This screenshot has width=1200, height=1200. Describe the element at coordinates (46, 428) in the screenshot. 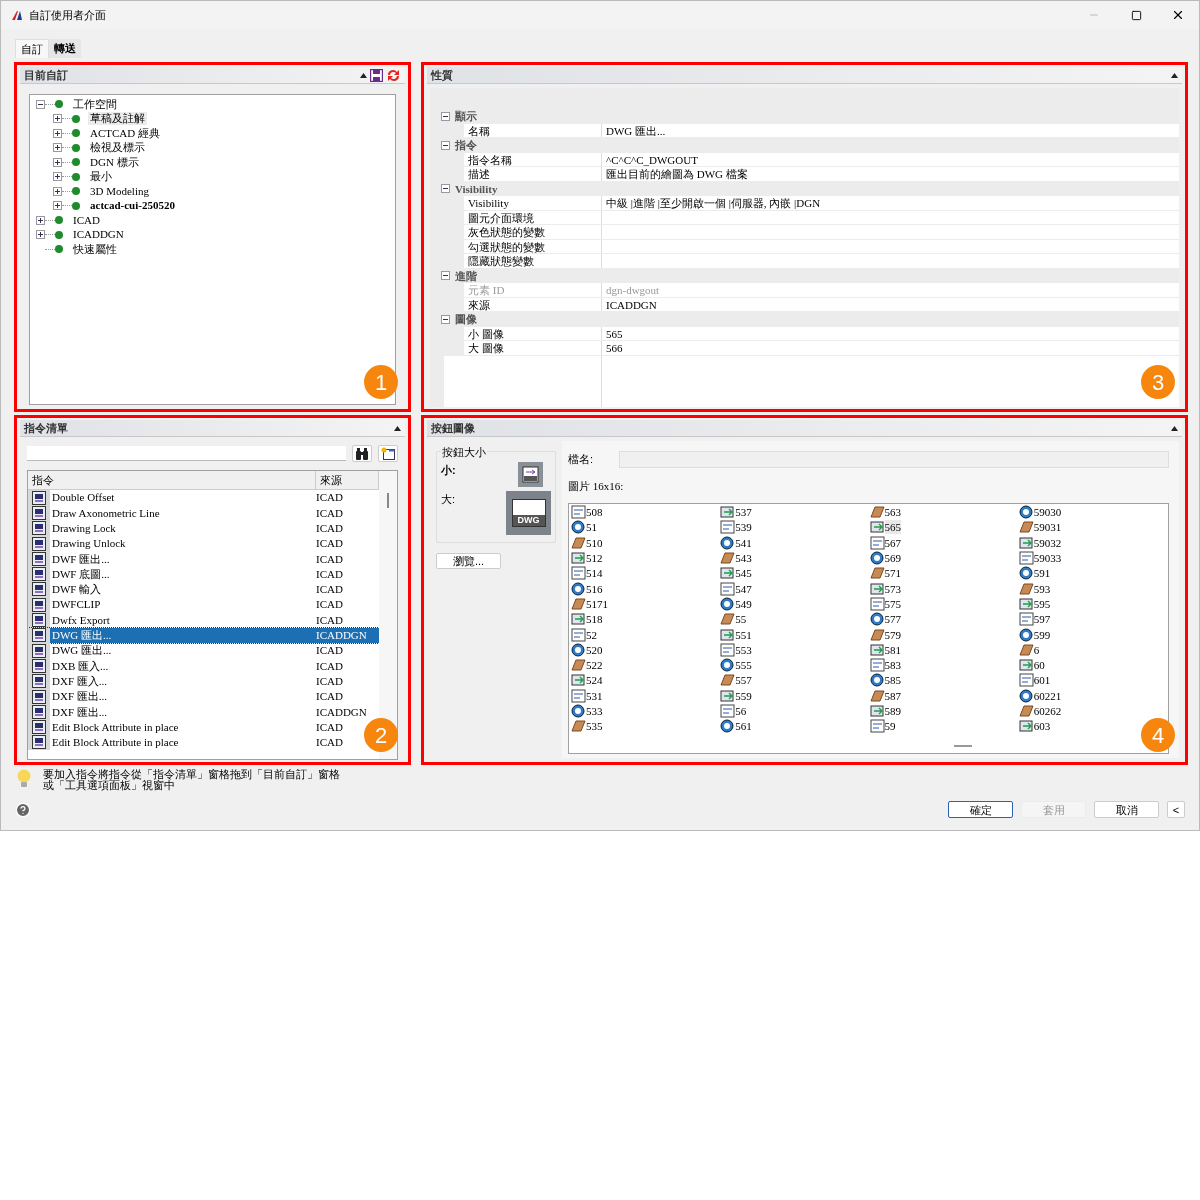

I see `panel-title: 指令清單` at that location.